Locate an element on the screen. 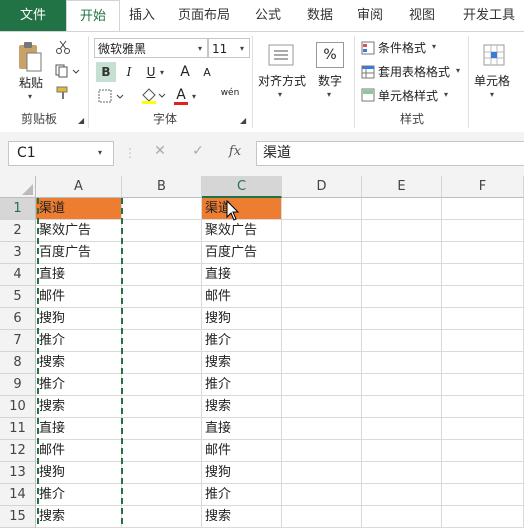 The width and height of the screenshot is (524, 528). tab-file: 文件 is located at coordinates (33, 16).